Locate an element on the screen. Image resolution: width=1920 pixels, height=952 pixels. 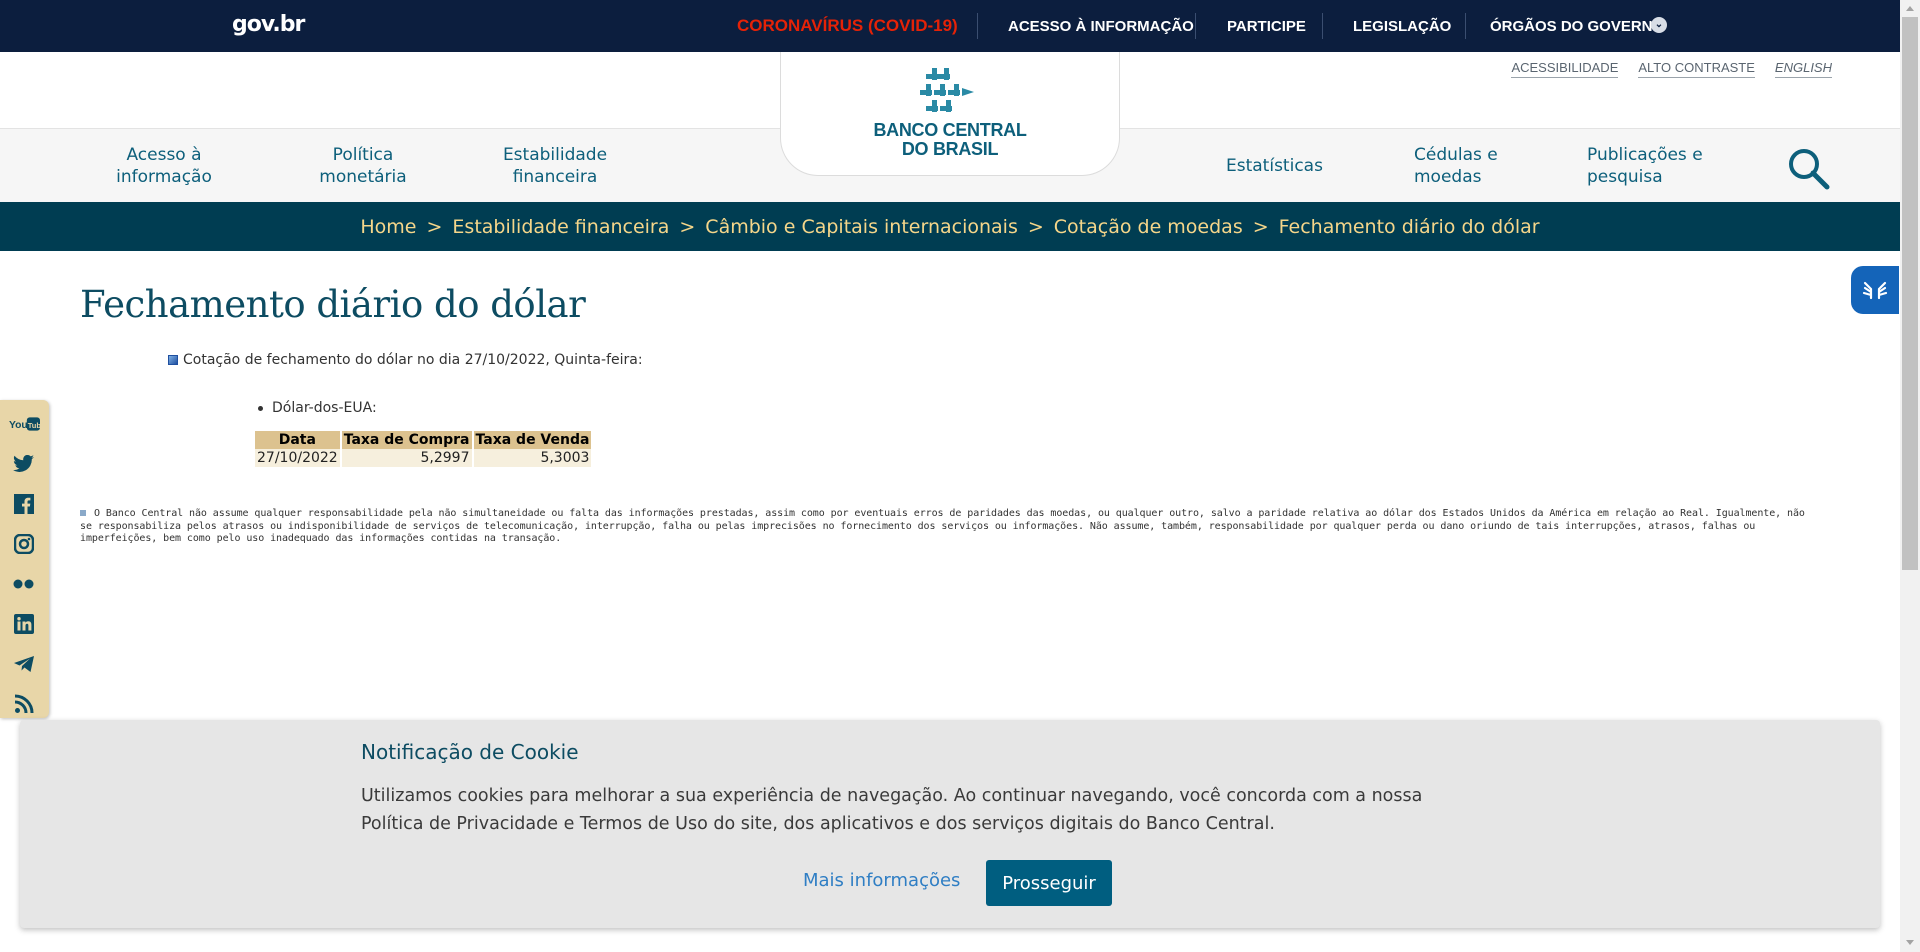
search-icon is located at coordinates (1809, 169).